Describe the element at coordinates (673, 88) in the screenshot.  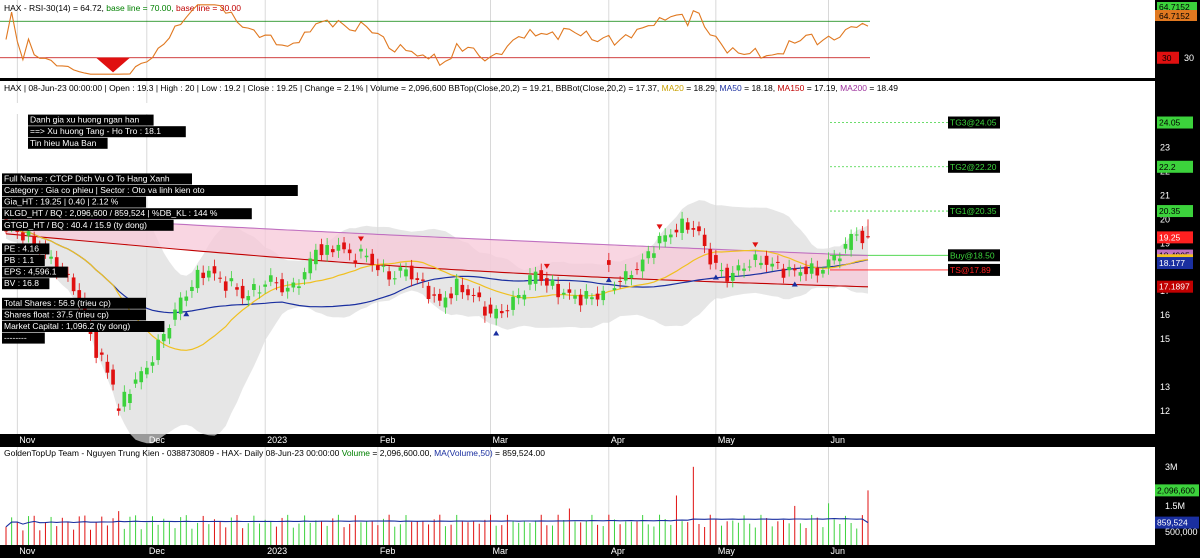
I see `header-part: MA20` at that location.